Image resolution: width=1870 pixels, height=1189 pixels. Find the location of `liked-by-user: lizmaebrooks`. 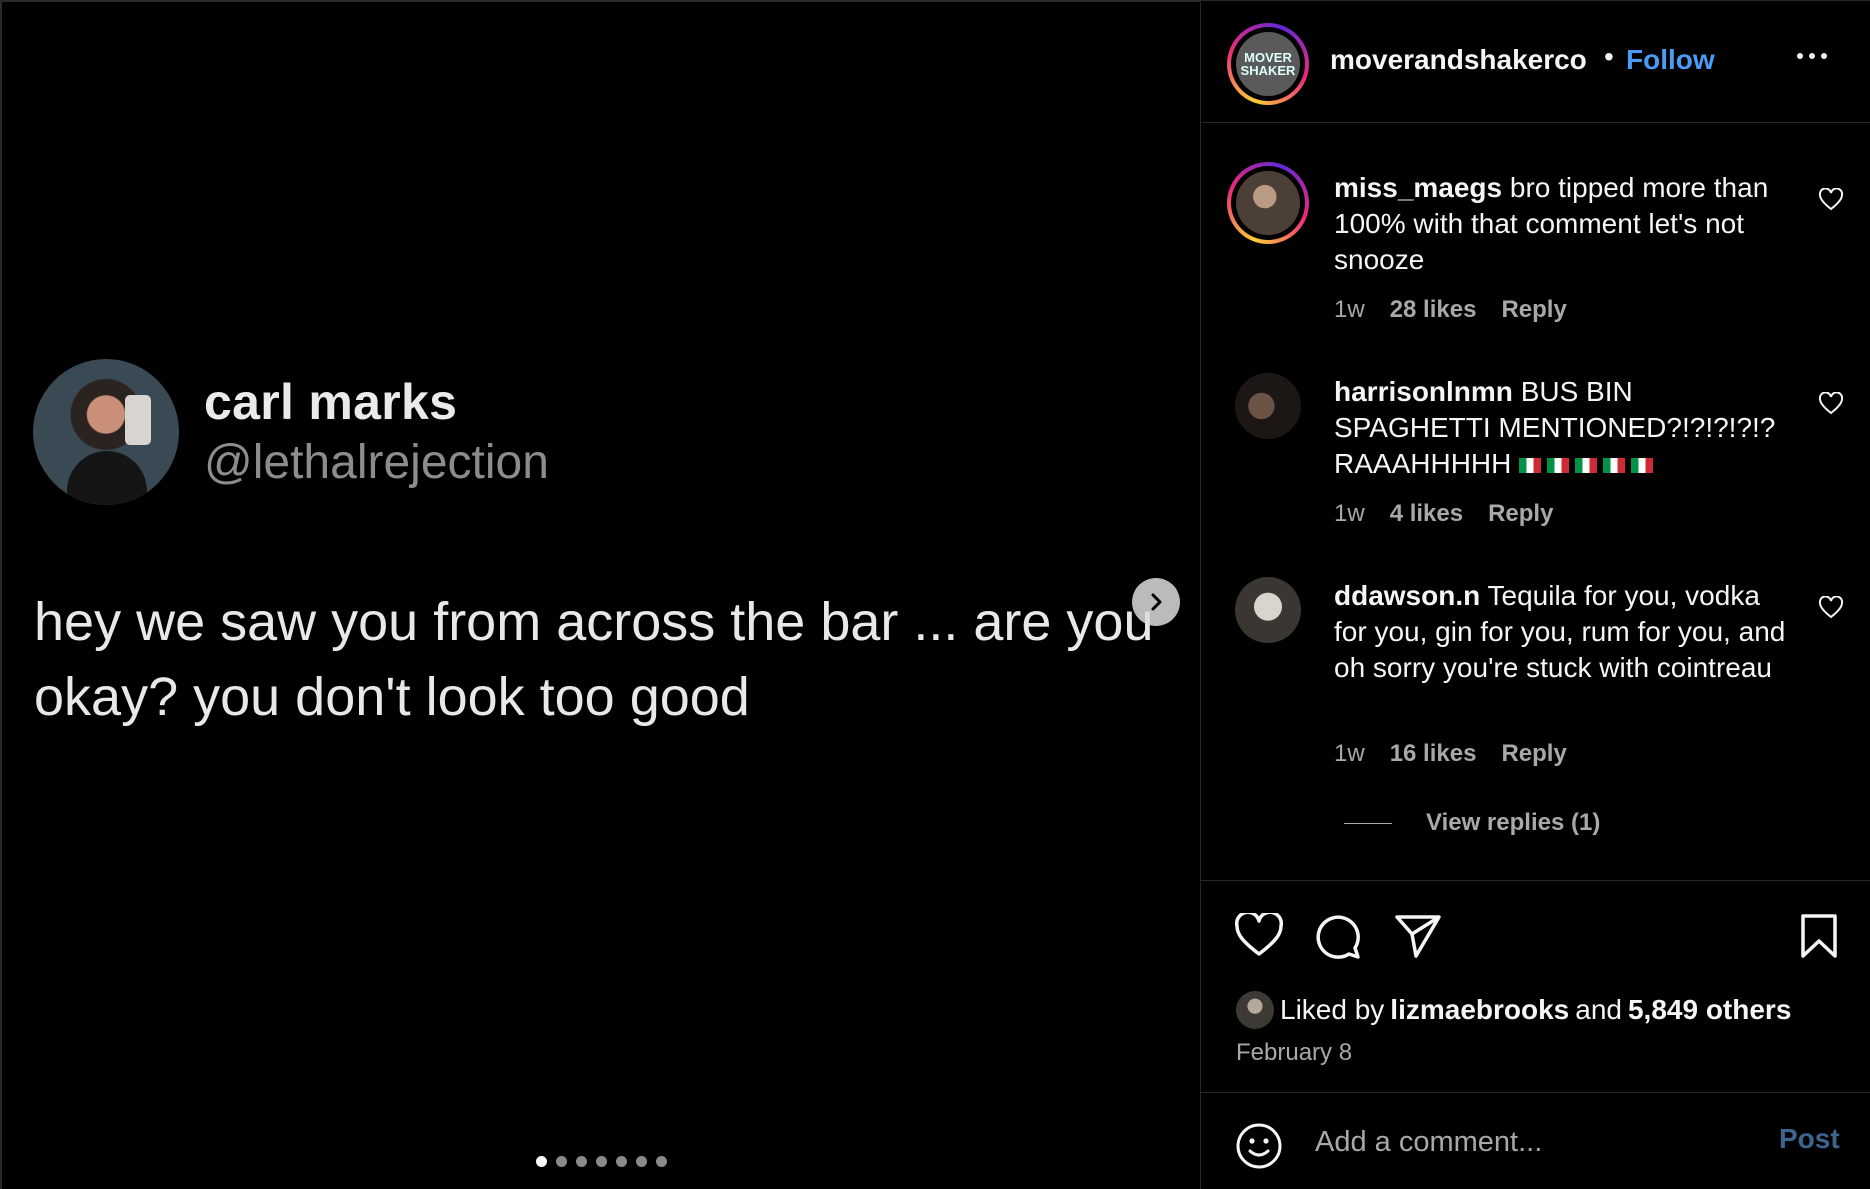

liked-by-user: lizmaebrooks is located at coordinates (1479, 1010).